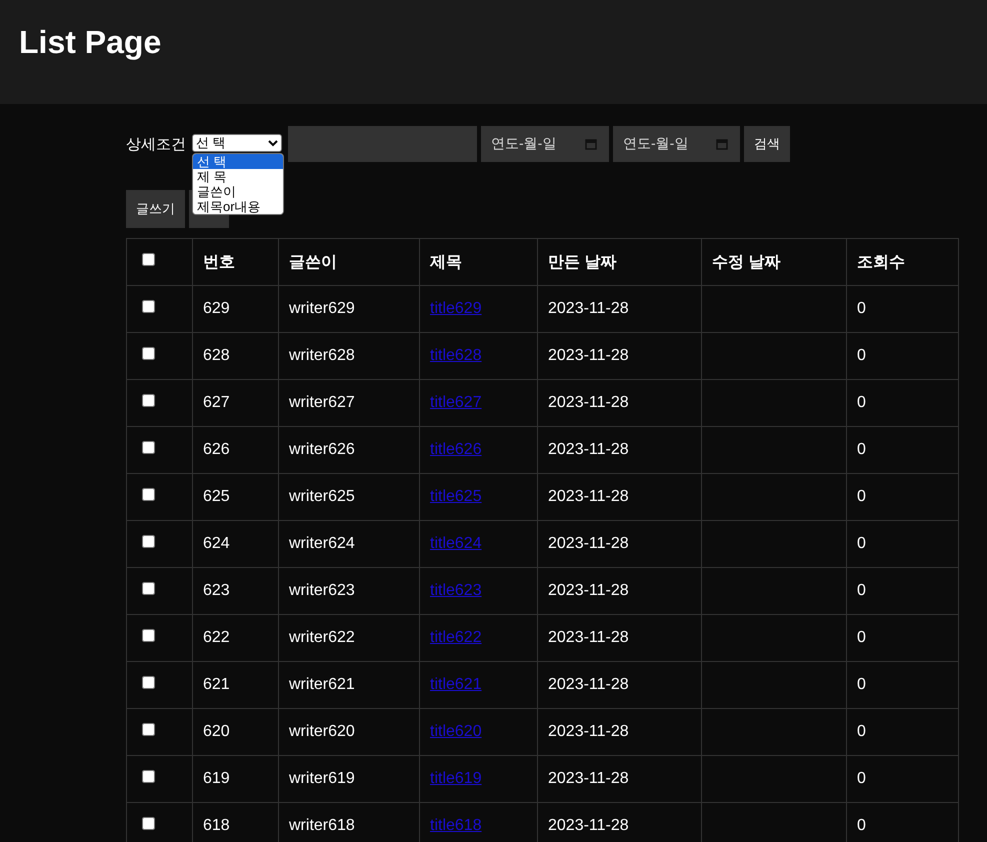 The image size is (987, 842). I want to click on table-cell: 621, so click(216, 684).